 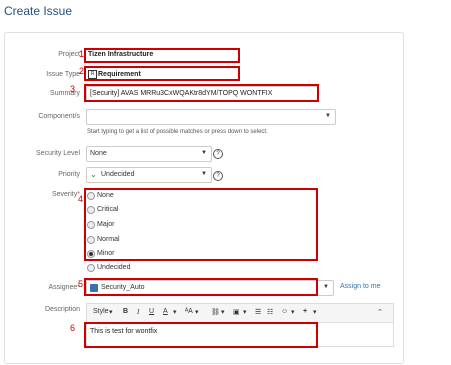 What do you see at coordinates (105, 195) in the screenshot?
I see `severity-option-none: None` at bounding box center [105, 195].